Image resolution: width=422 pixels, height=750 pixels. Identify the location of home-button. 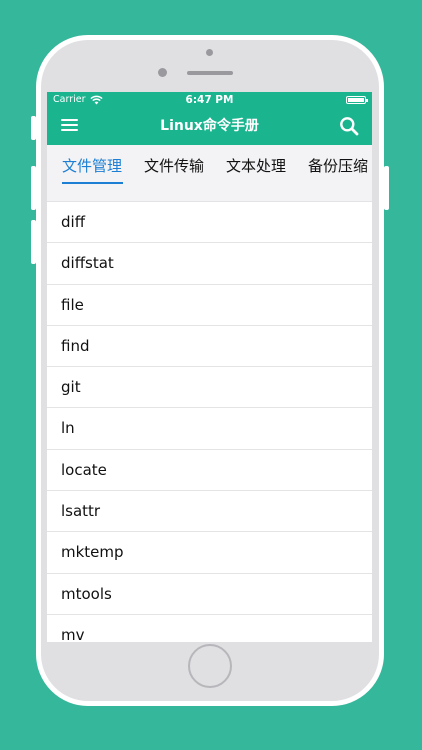
(210, 666).